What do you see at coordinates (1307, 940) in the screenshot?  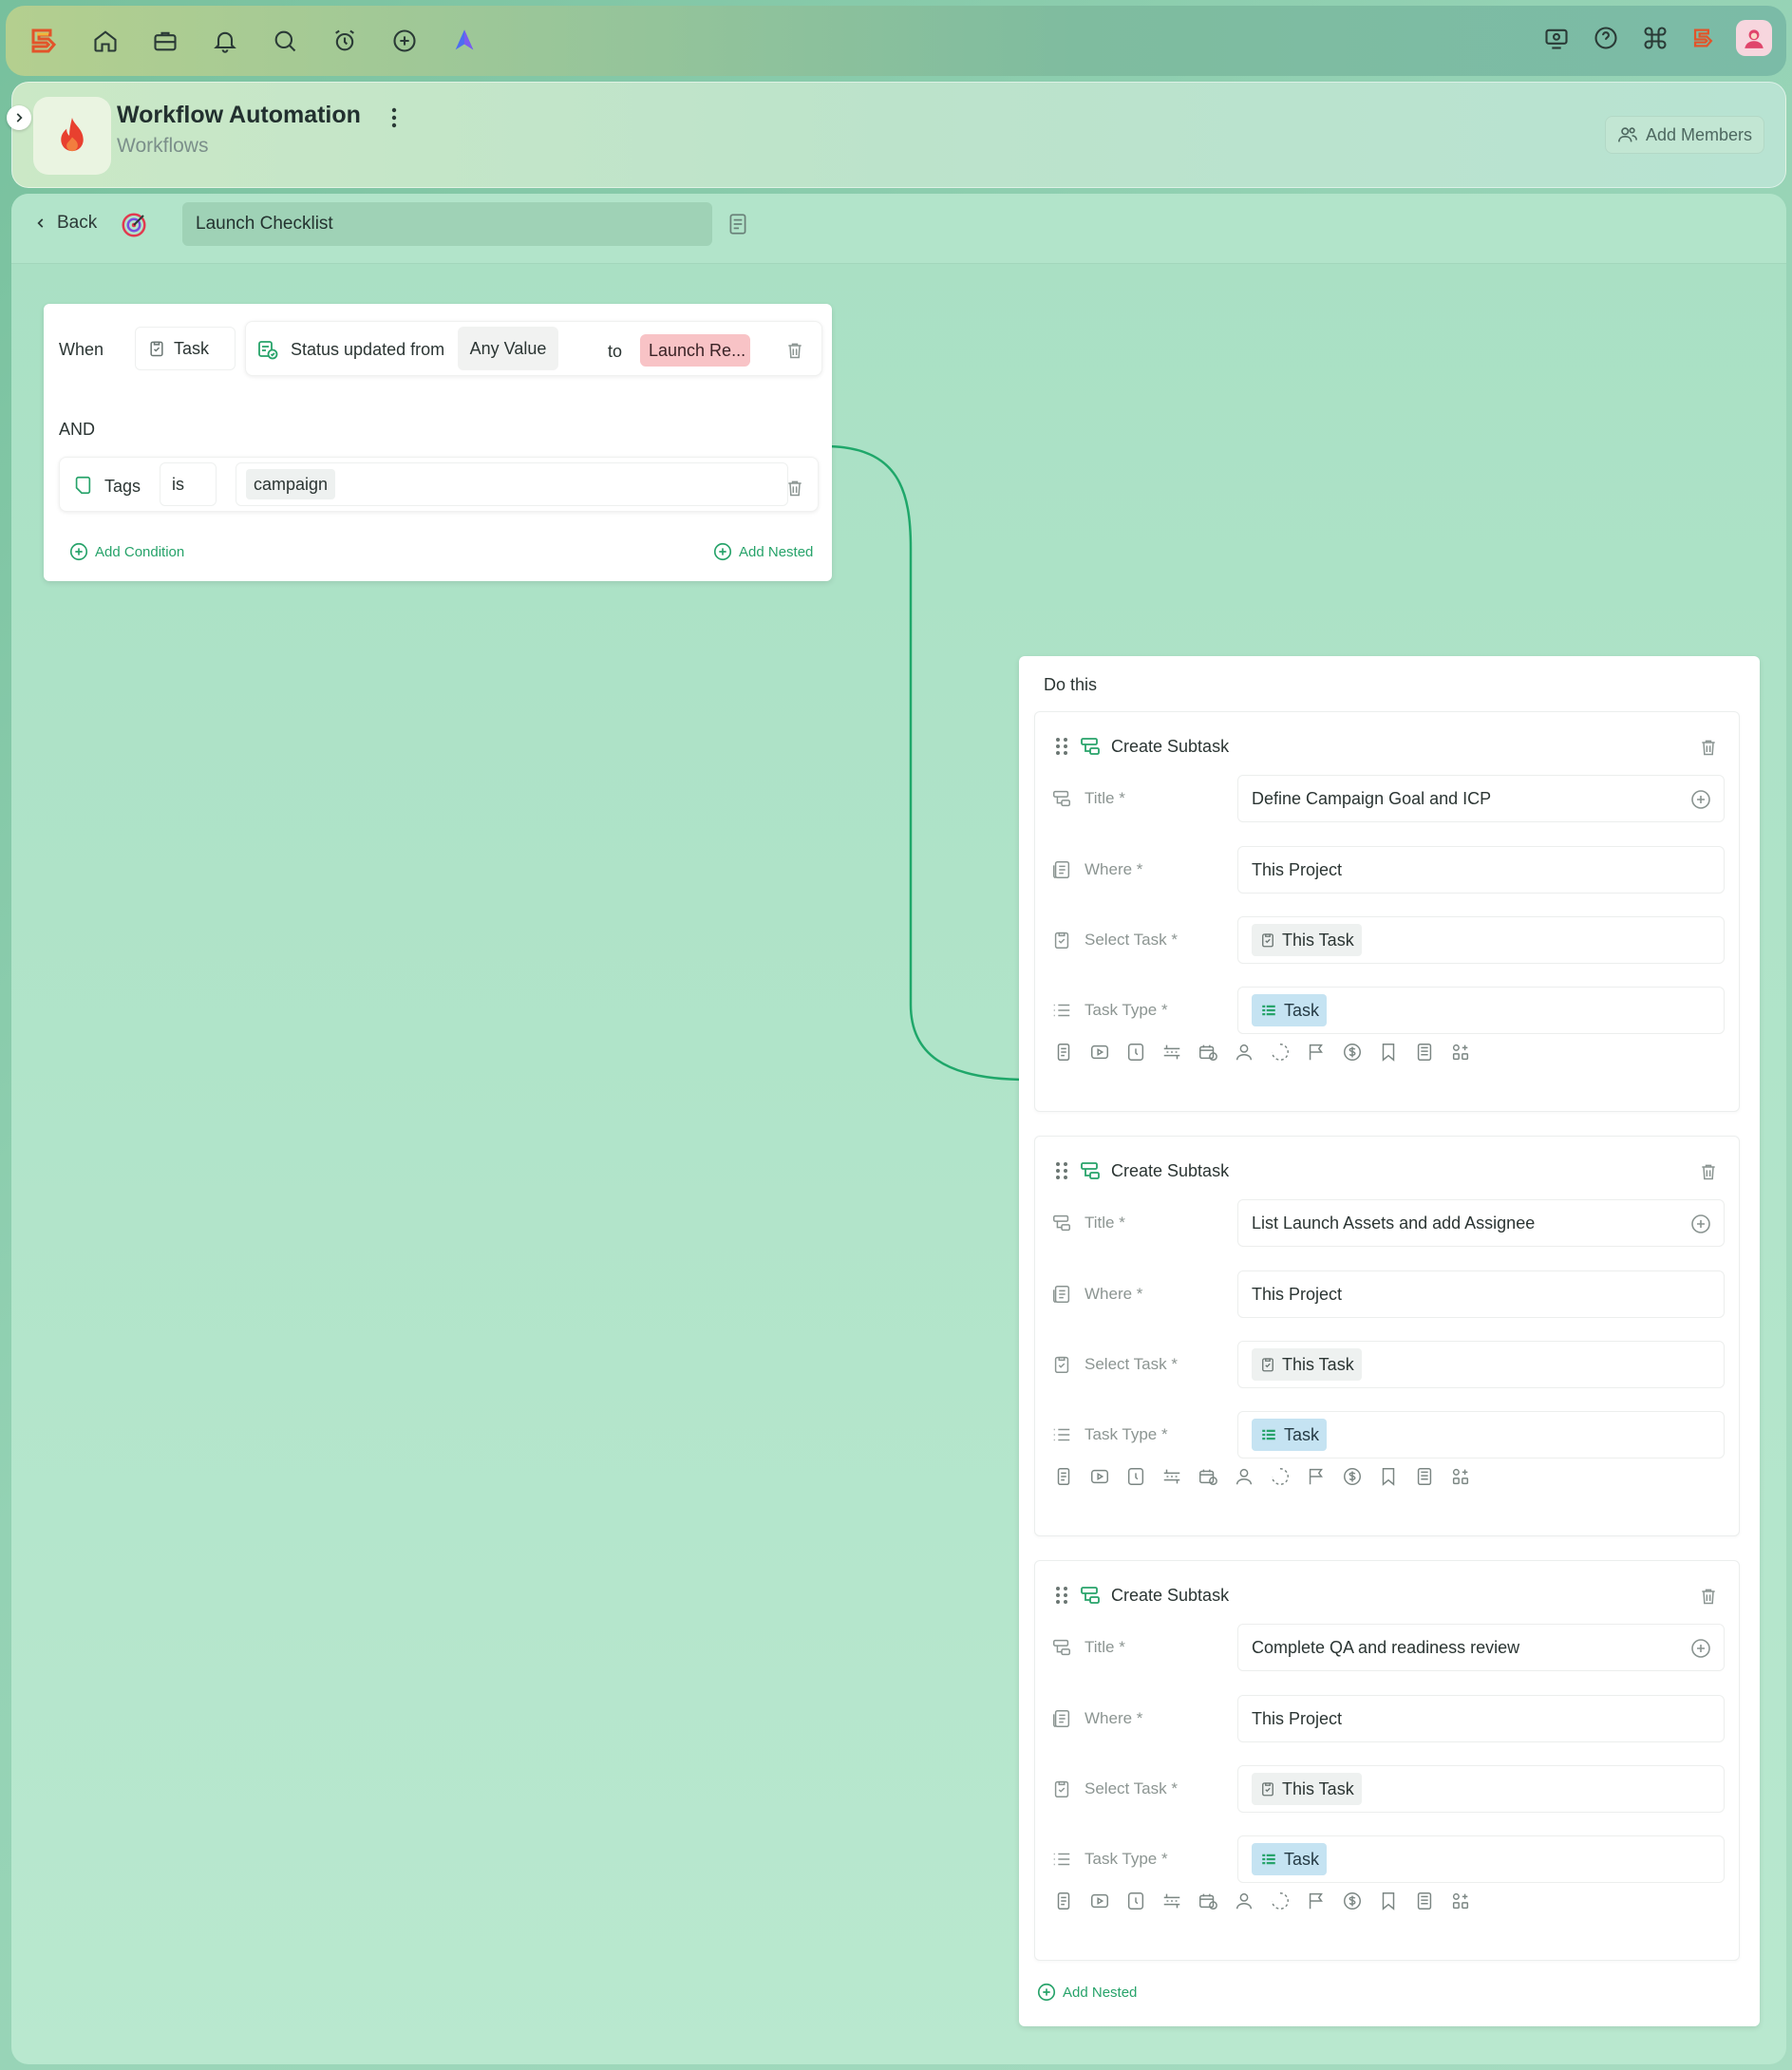 I see `selected-task-tag: This Task` at bounding box center [1307, 940].